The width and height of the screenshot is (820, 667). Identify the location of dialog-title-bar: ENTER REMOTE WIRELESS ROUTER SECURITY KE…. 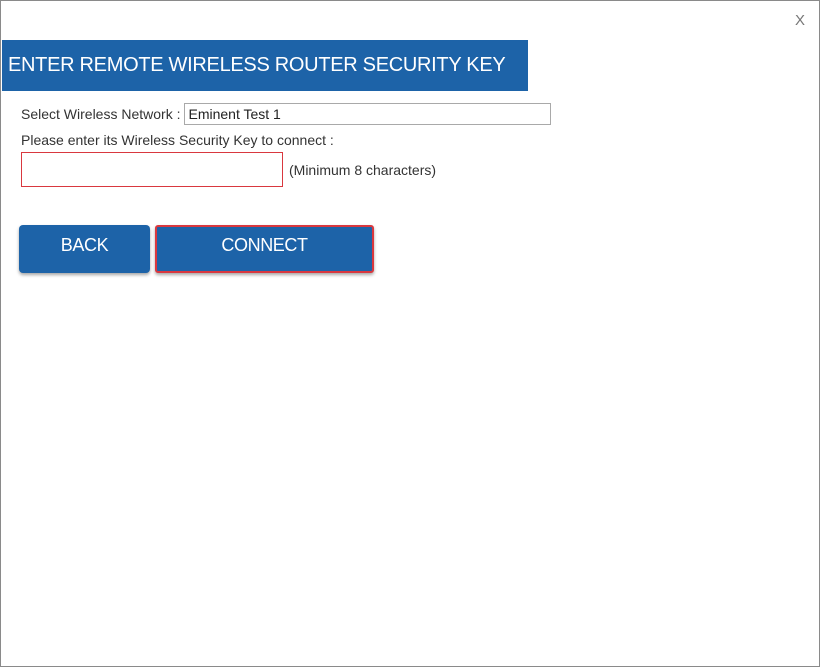
(265, 65).